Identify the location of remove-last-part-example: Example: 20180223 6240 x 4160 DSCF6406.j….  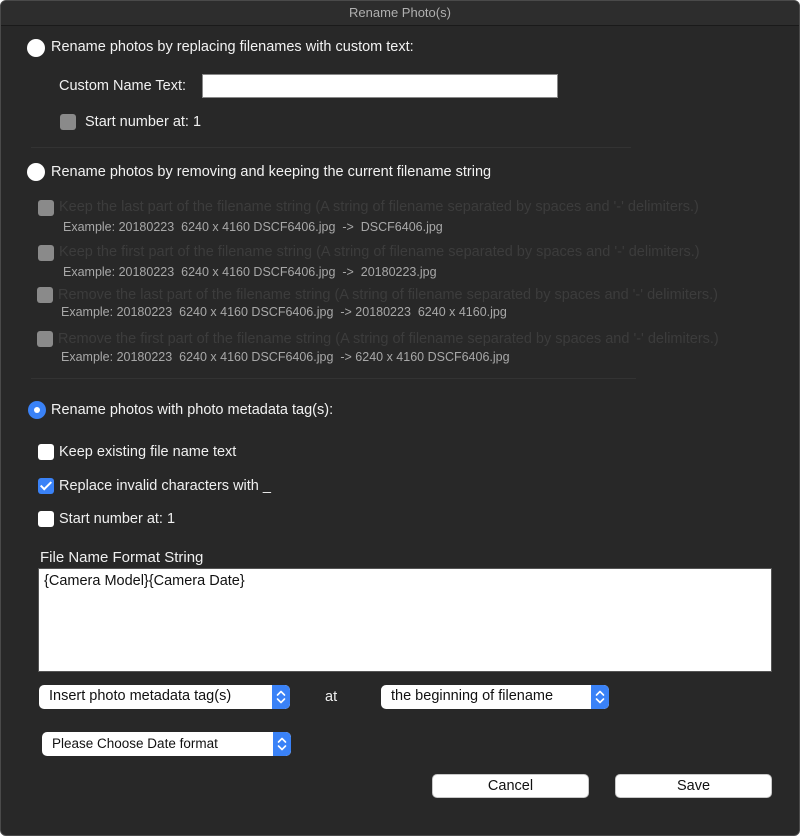
(284, 312).